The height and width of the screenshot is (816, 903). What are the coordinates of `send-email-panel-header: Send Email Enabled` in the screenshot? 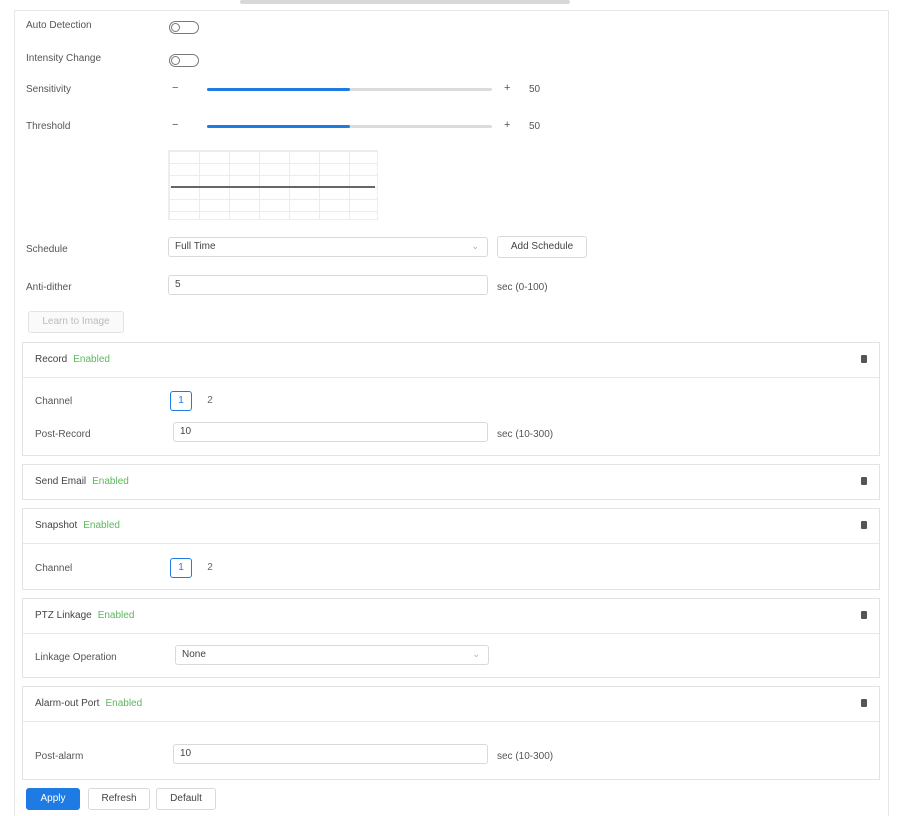 It's located at (451, 482).